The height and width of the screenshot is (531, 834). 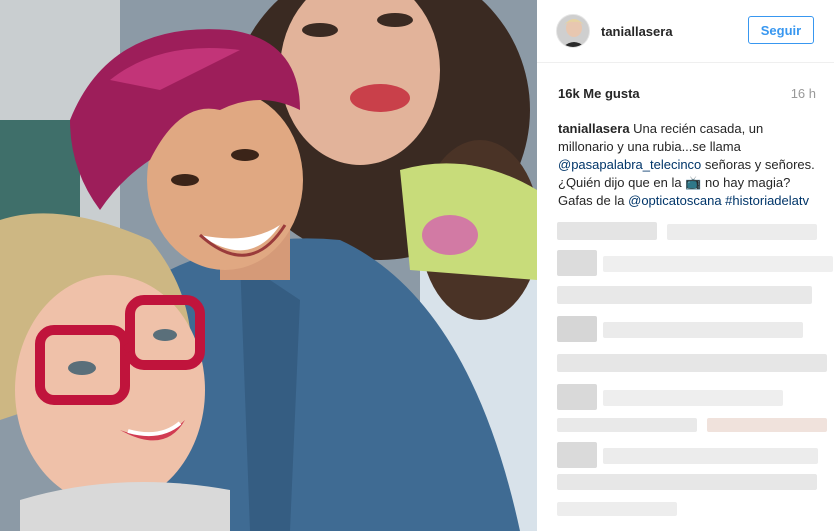 What do you see at coordinates (685, 31) in the screenshot?
I see `post-header: taniallasera Seguir` at bounding box center [685, 31].